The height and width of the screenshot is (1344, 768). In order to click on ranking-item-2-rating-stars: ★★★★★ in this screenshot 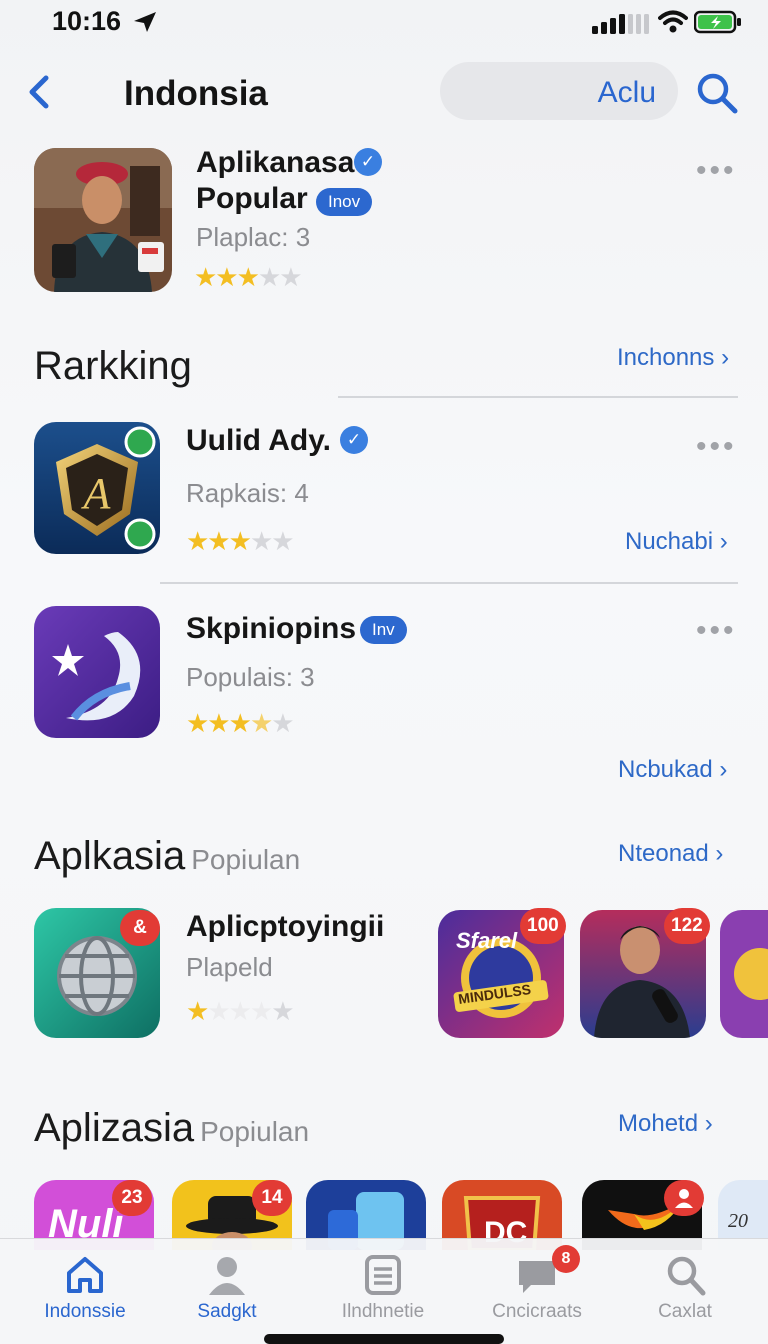, I will do `click(240, 723)`.